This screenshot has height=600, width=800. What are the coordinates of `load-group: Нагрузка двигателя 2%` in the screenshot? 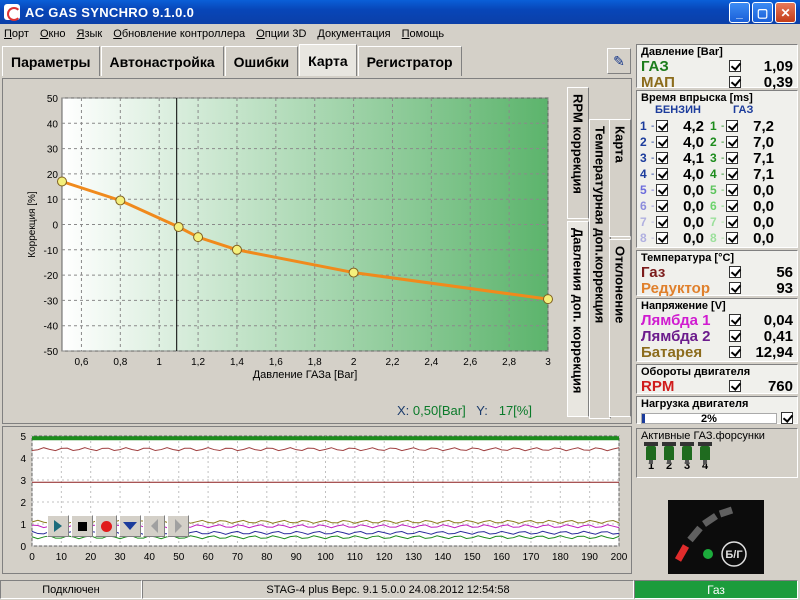 It's located at (717, 410).